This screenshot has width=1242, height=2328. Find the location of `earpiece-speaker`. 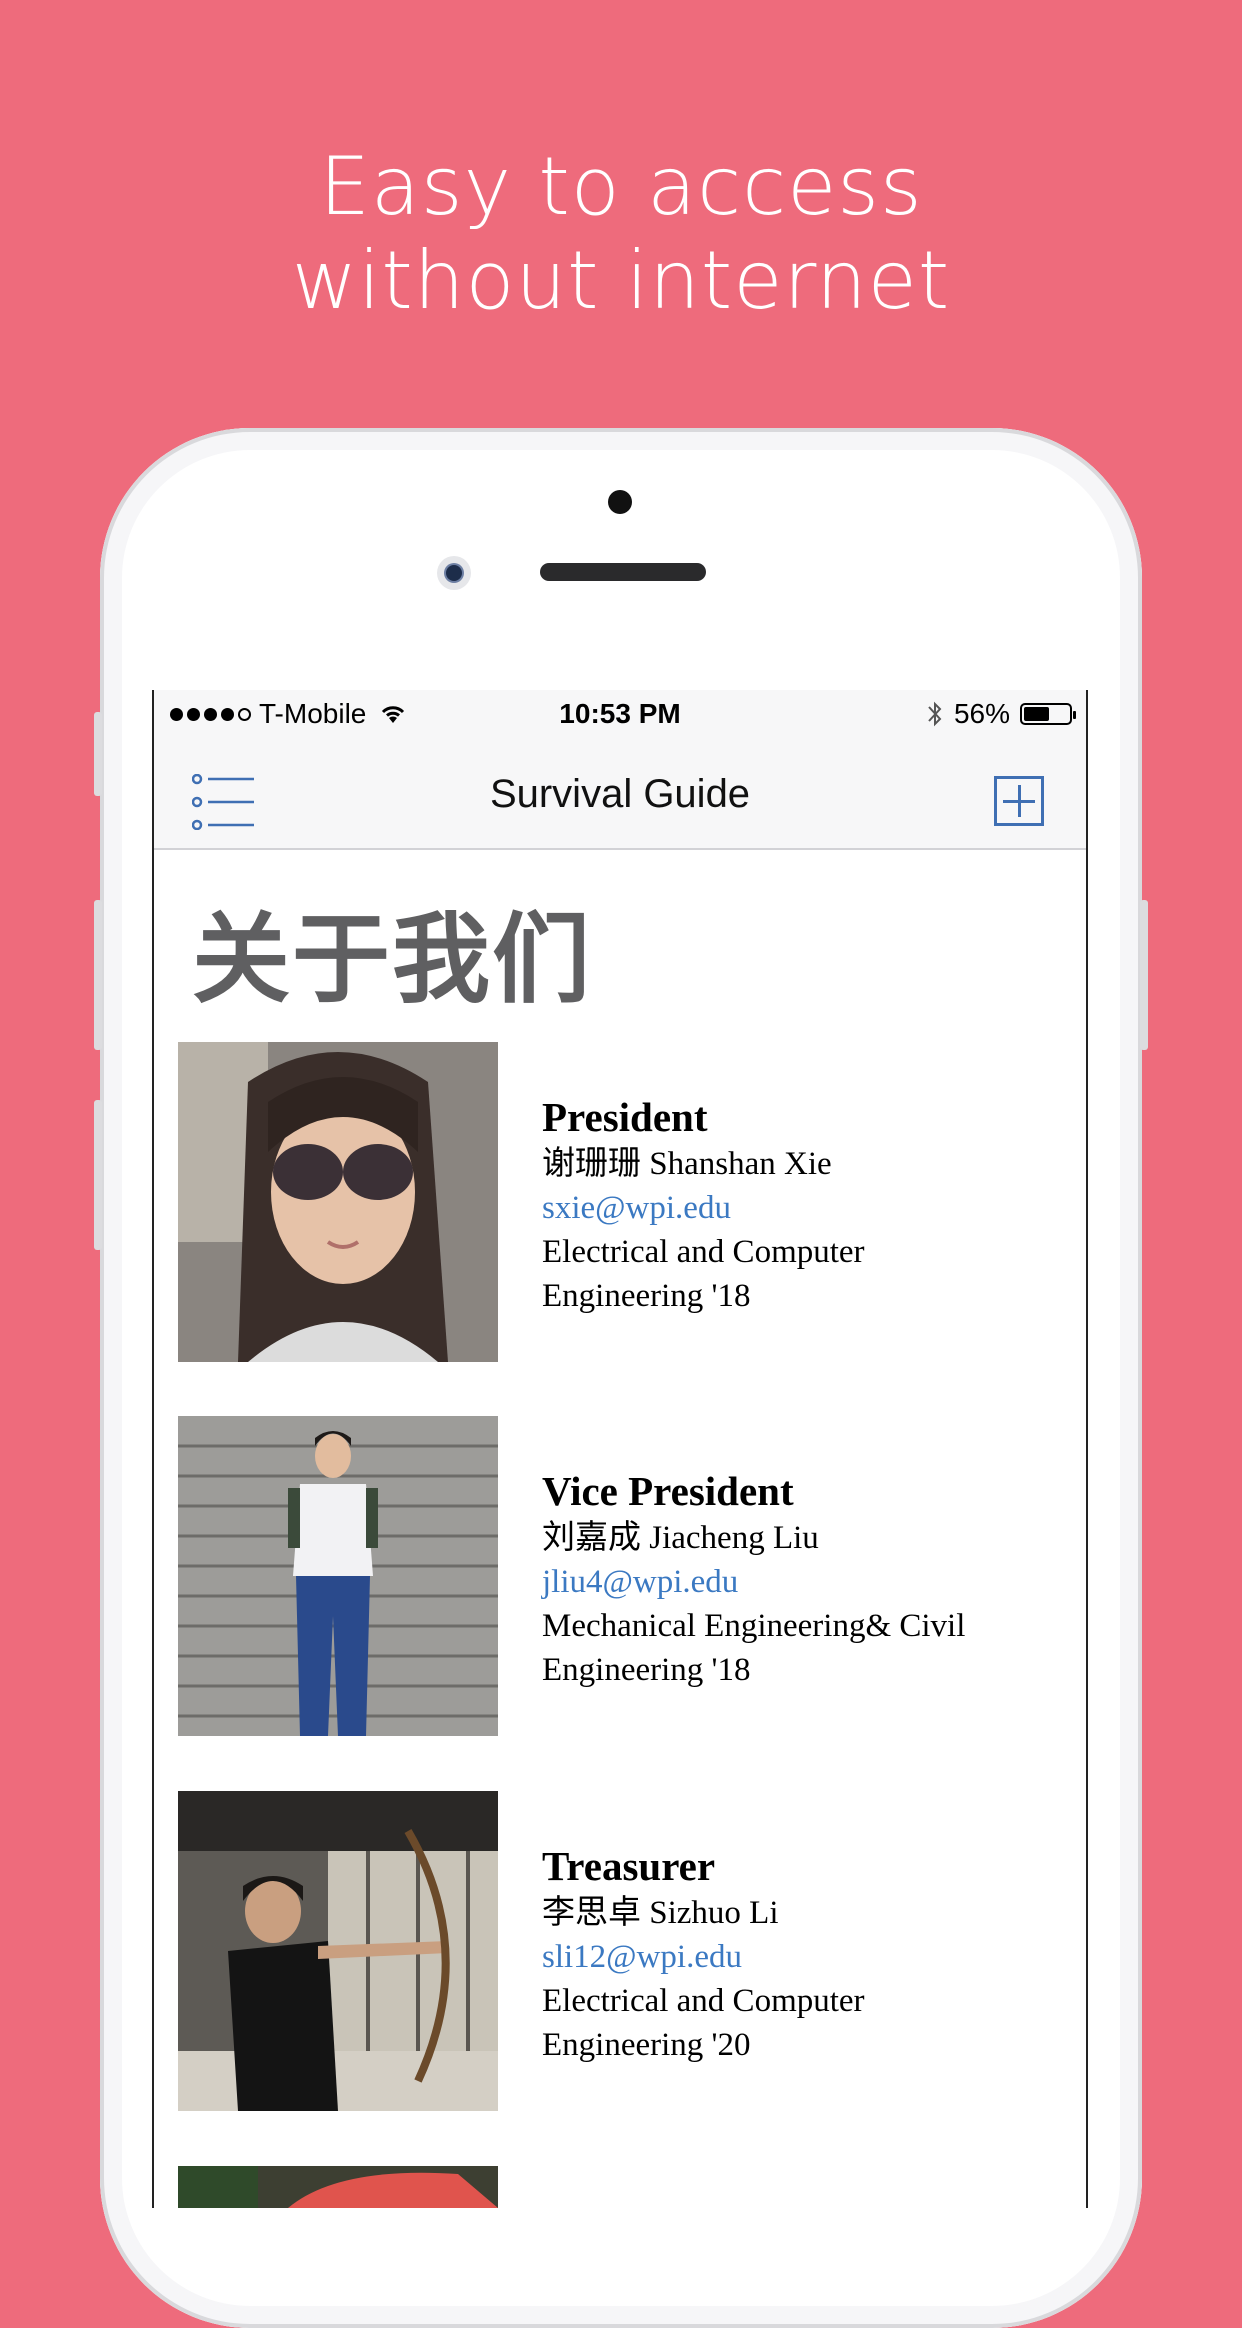

earpiece-speaker is located at coordinates (623, 572).